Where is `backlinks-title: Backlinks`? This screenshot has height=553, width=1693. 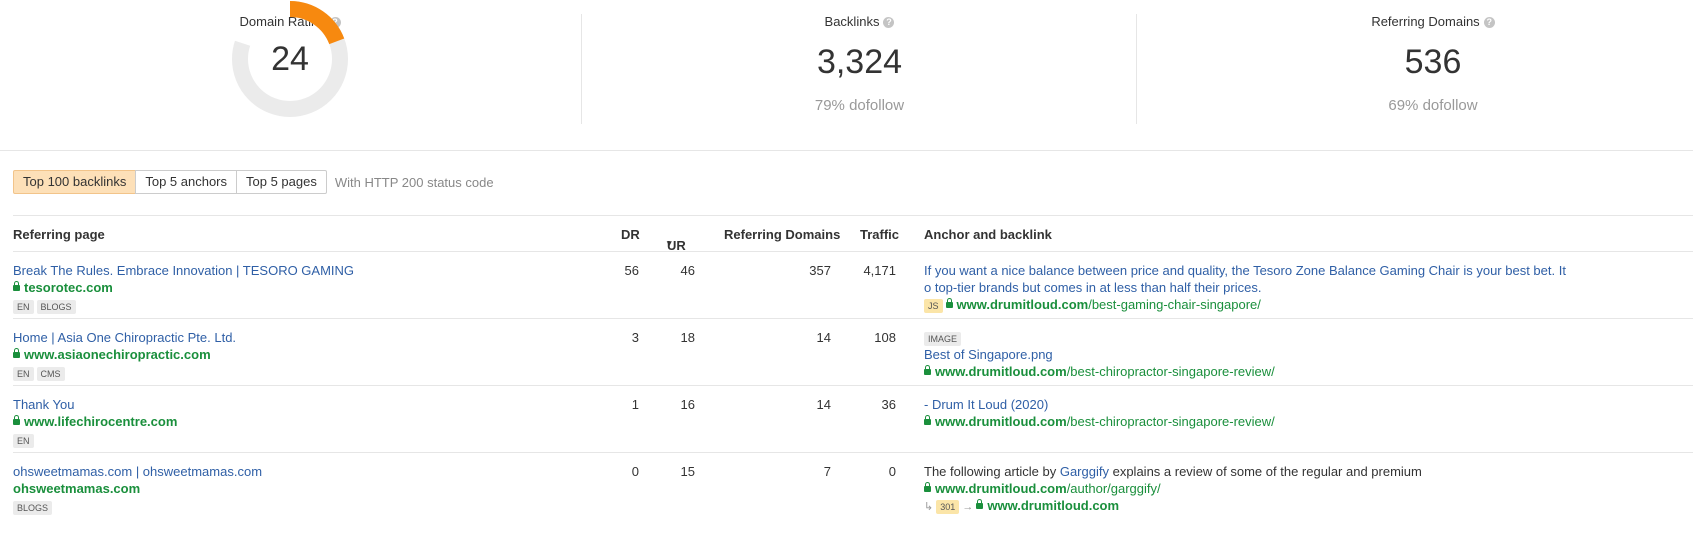
backlinks-title: Backlinks is located at coordinates (852, 21).